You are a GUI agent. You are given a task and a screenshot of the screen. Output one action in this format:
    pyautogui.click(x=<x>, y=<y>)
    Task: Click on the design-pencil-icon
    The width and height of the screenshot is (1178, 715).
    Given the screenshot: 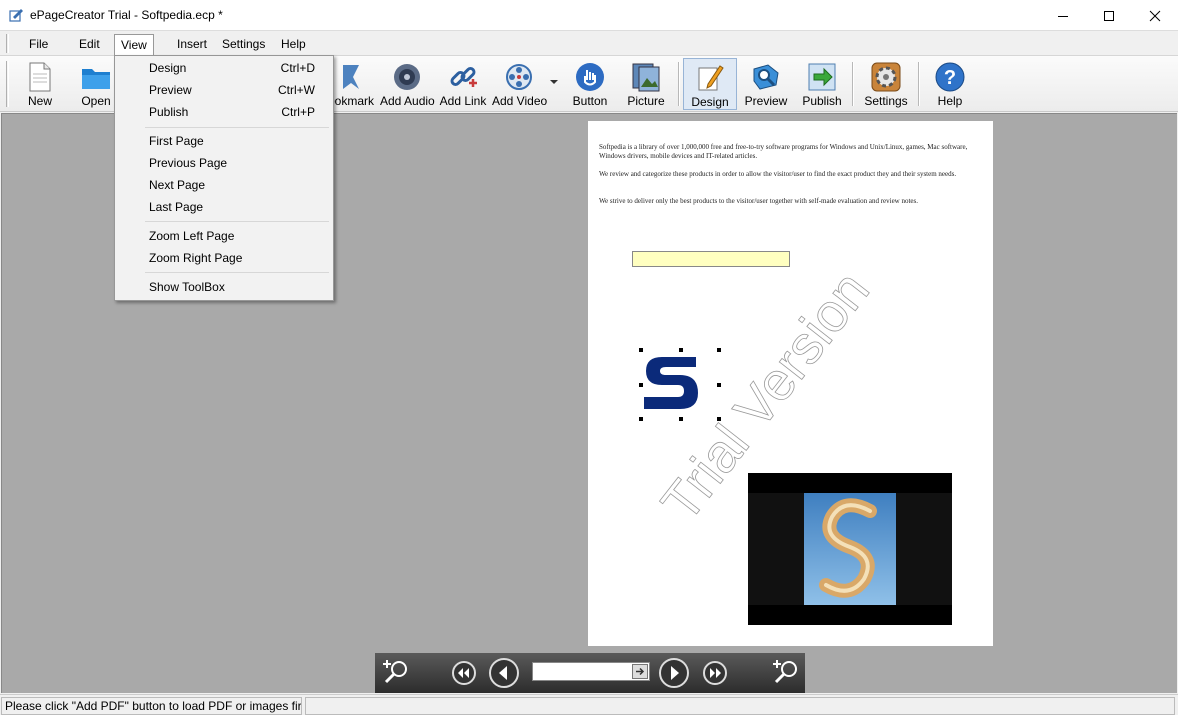 What is the action you would take?
    pyautogui.click(x=711, y=78)
    